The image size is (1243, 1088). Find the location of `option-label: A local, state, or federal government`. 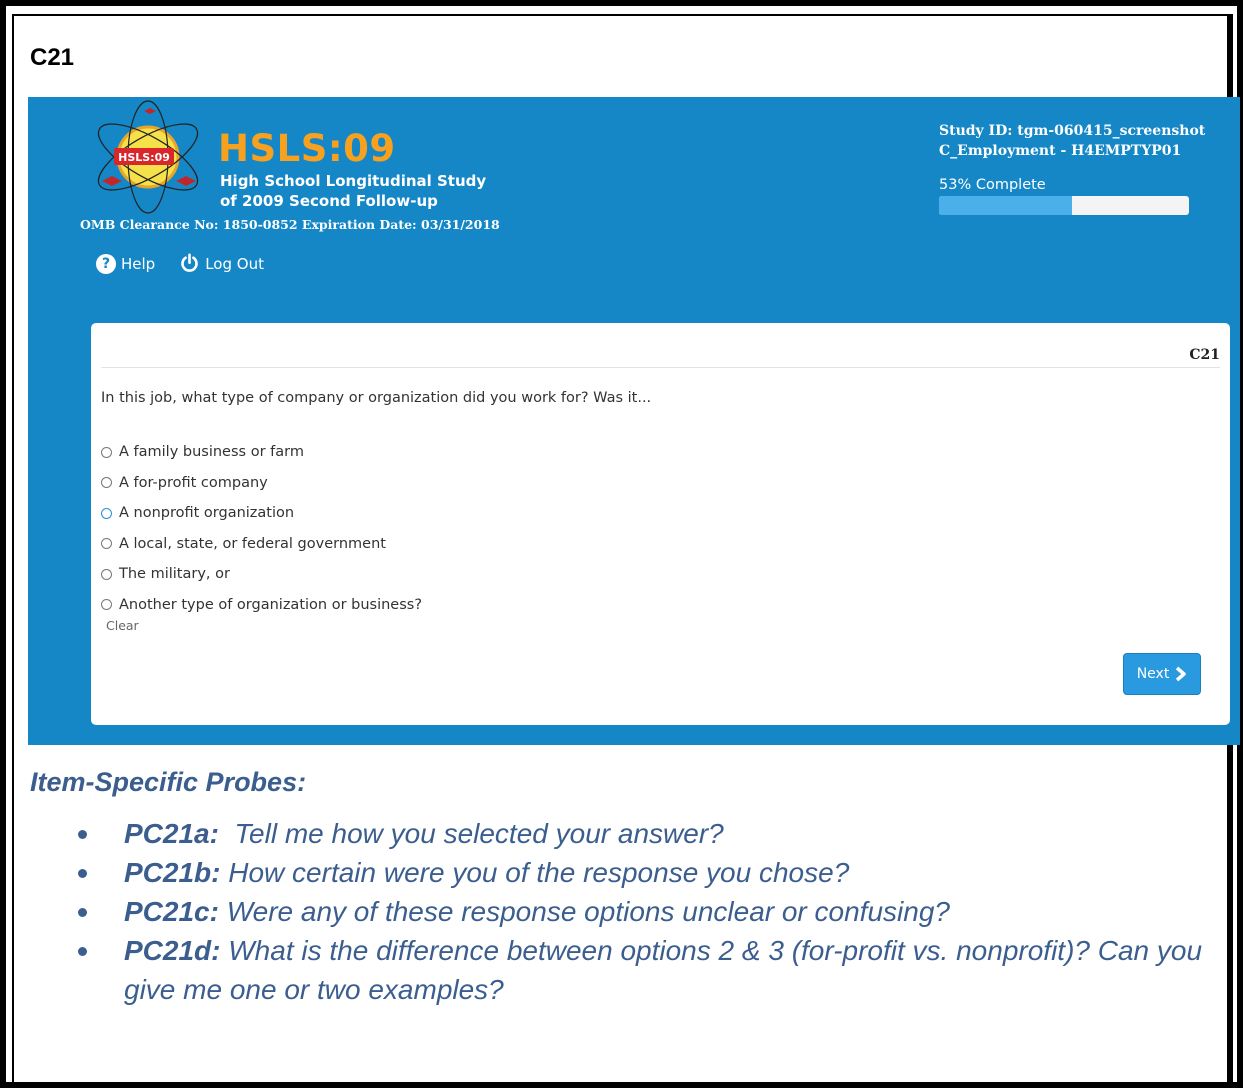

option-label: A local, state, or federal government is located at coordinates (252, 543).